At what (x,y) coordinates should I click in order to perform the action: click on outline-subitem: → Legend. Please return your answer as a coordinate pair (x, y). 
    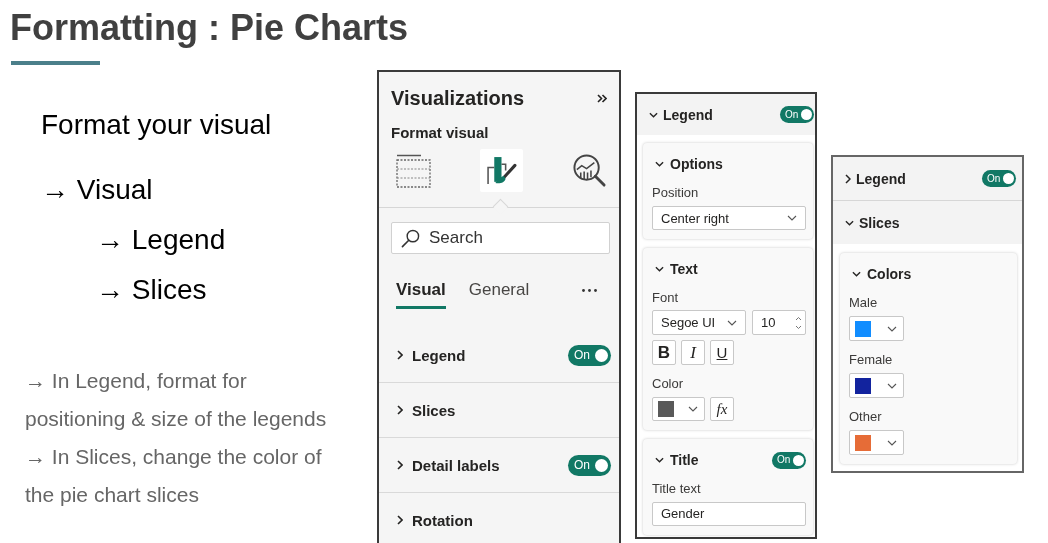
    Looking at the image, I should click on (161, 240).